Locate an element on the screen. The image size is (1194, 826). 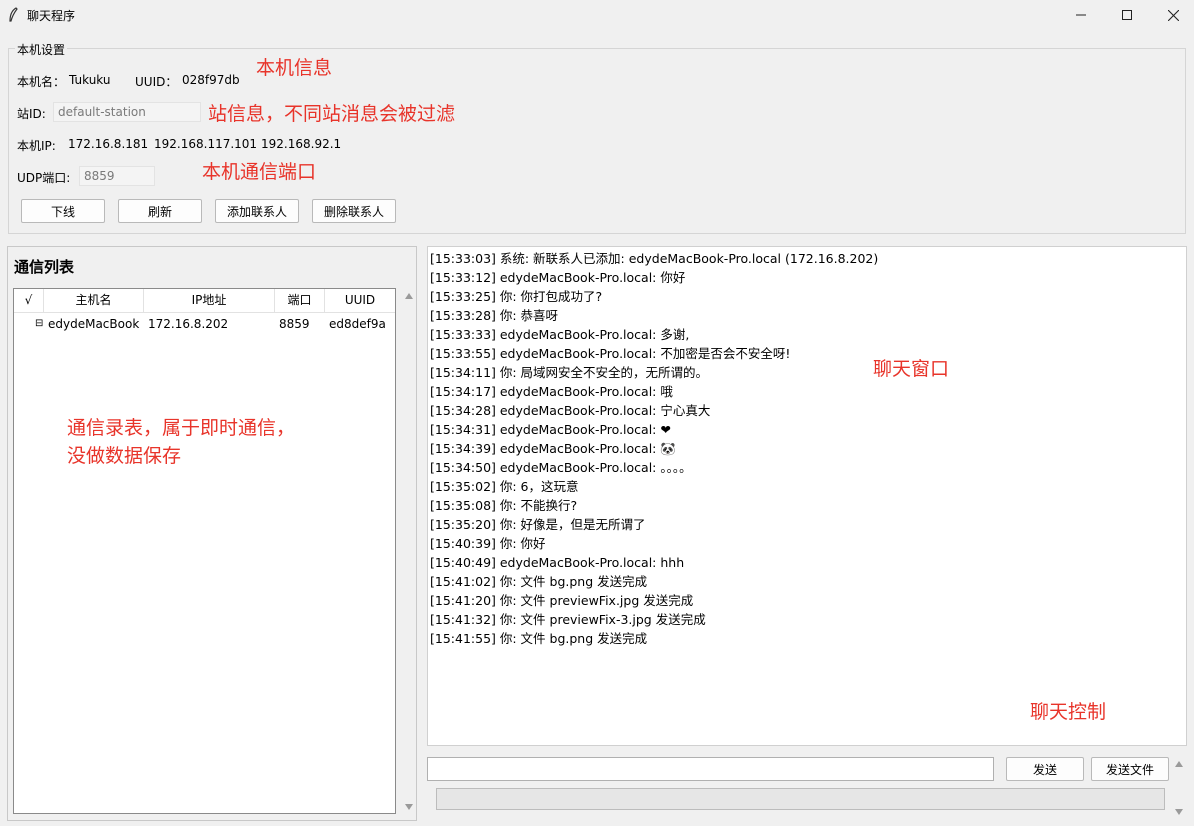
column-hostname: 主机名 is located at coordinates (94, 301).